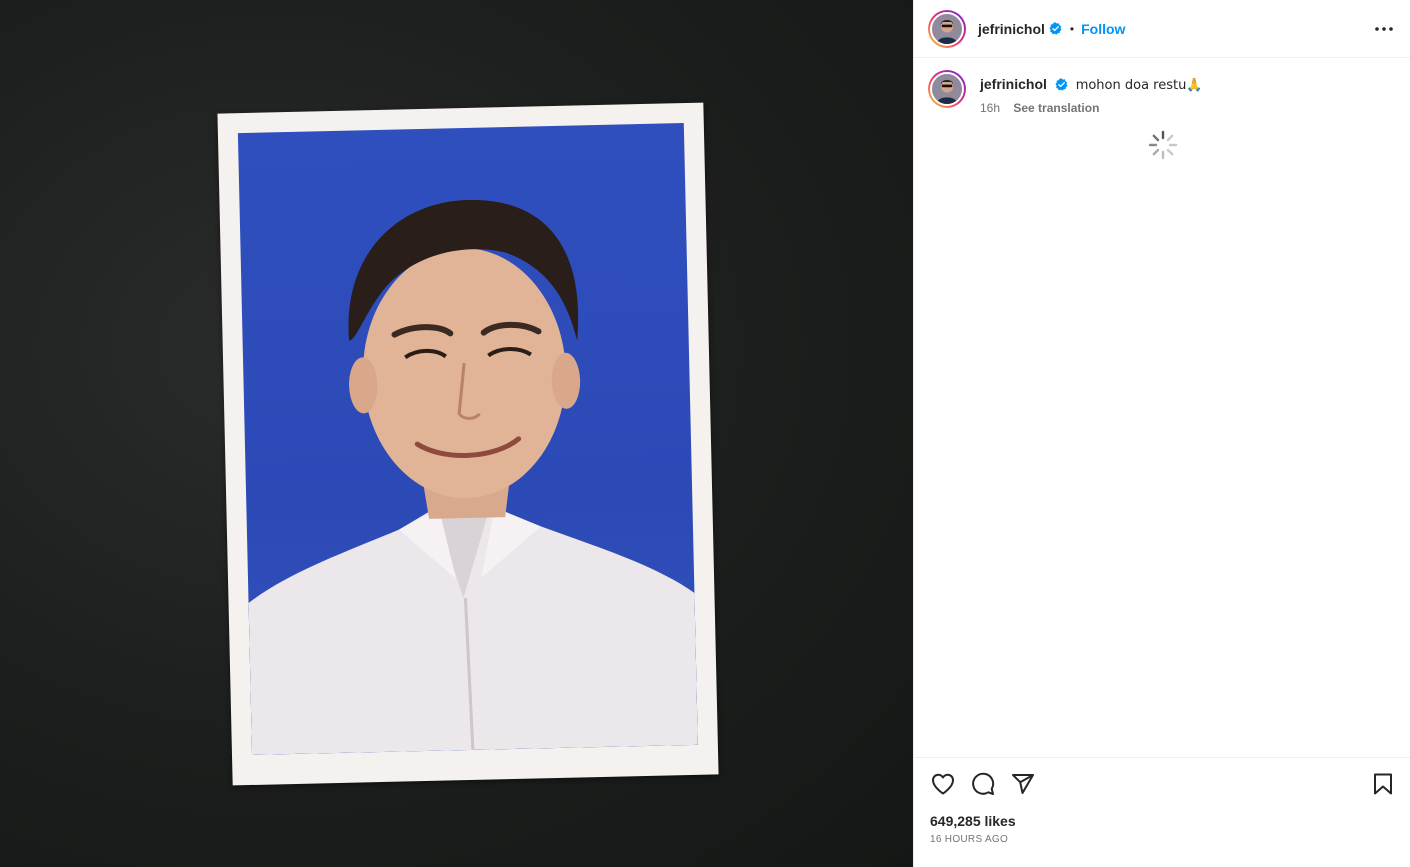  What do you see at coordinates (1163, 145) in the screenshot?
I see `loading-spinner-icon` at bounding box center [1163, 145].